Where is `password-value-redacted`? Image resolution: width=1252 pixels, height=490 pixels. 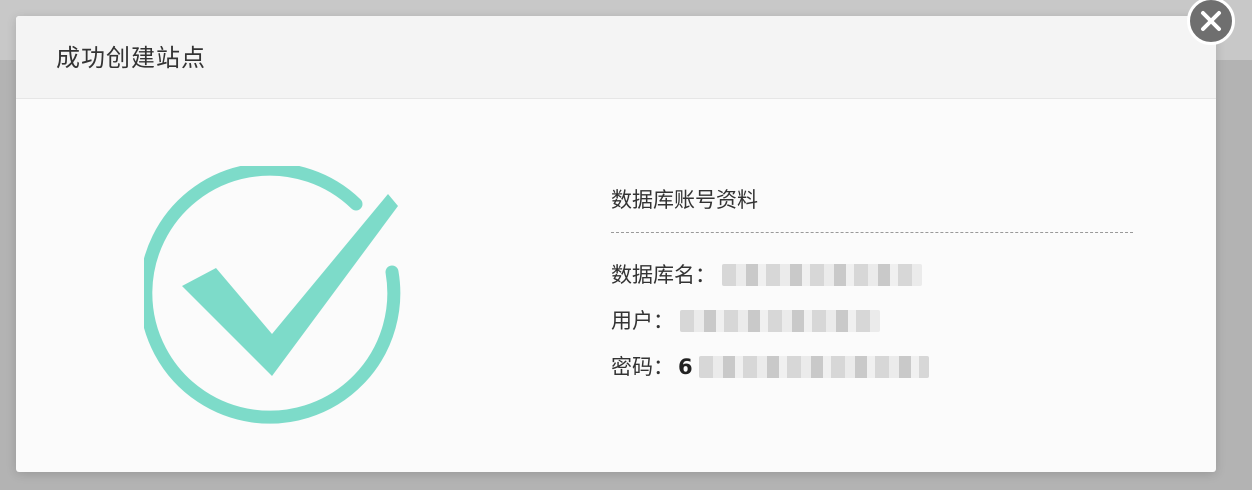 password-value-redacted is located at coordinates (813, 367).